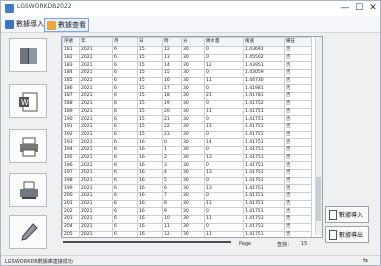  I want to click on table-row: 183 2021 6 15 14 30 12 1.43951 否, so click(187, 66).